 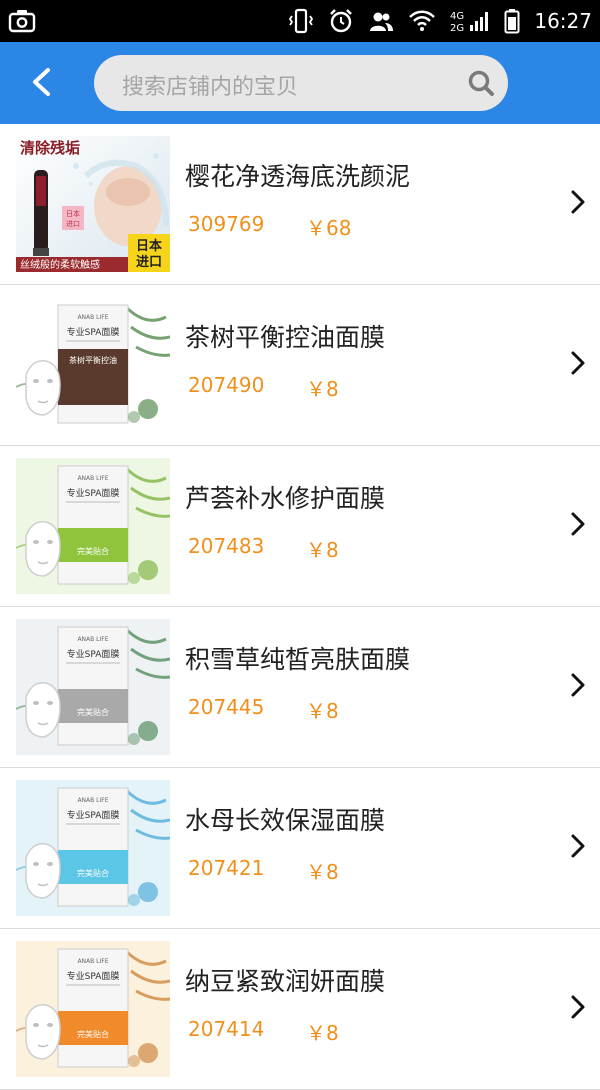 I want to click on product-code: 207414, so click(x=226, y=1029).